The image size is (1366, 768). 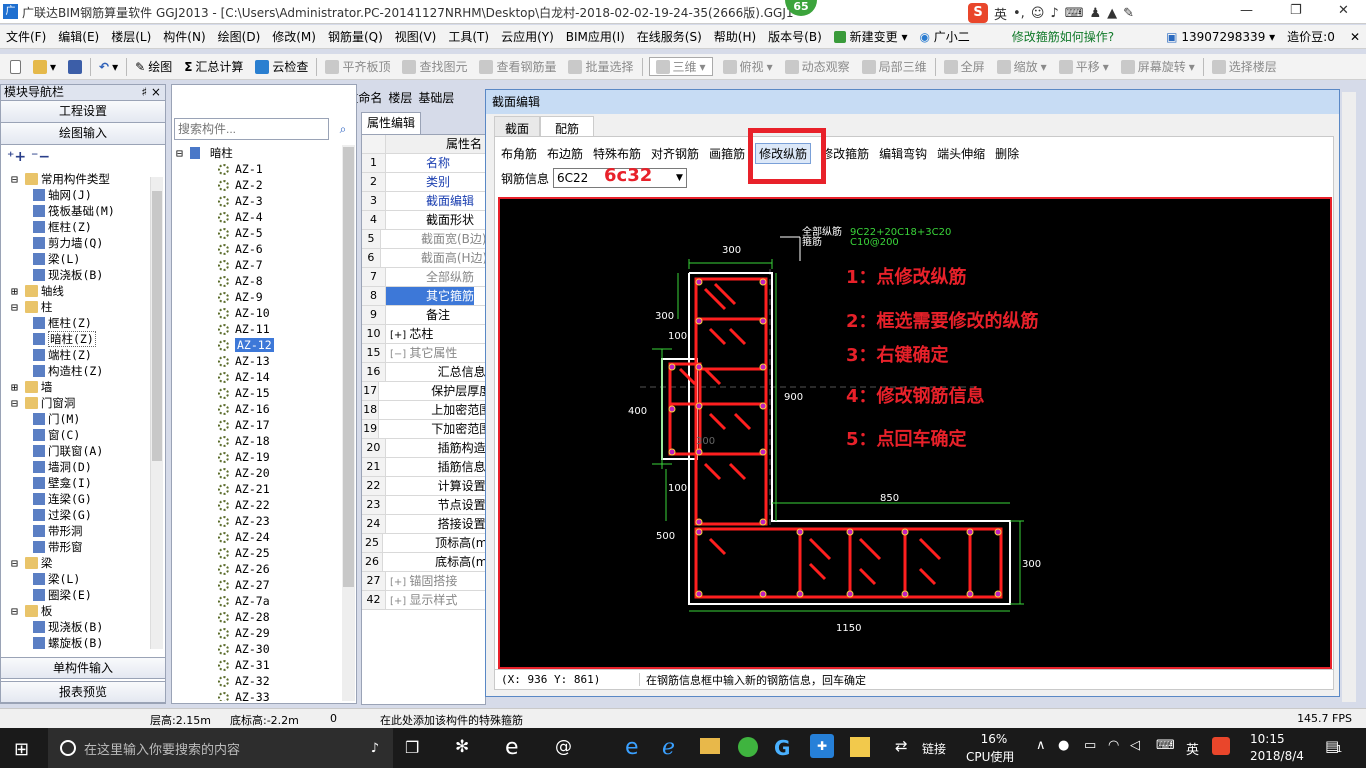 I want to click on clock-time: 10:15, so click(x=1267, y=739).